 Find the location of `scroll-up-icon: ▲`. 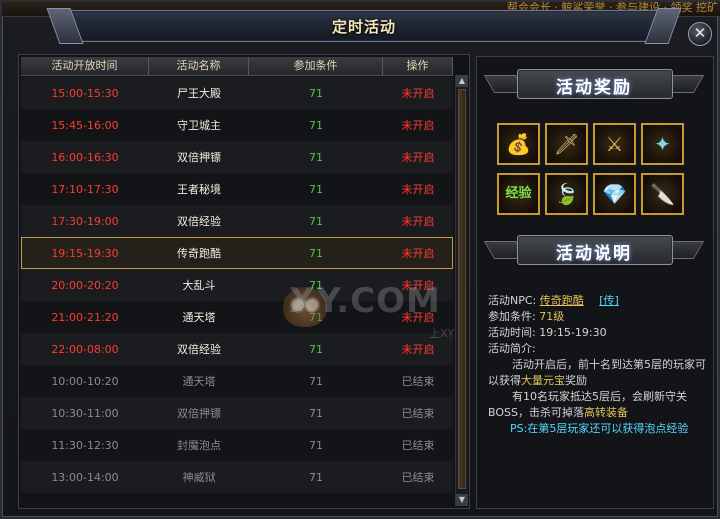

scroll-up-icon: ▲ is located at coordinates (462, 81).